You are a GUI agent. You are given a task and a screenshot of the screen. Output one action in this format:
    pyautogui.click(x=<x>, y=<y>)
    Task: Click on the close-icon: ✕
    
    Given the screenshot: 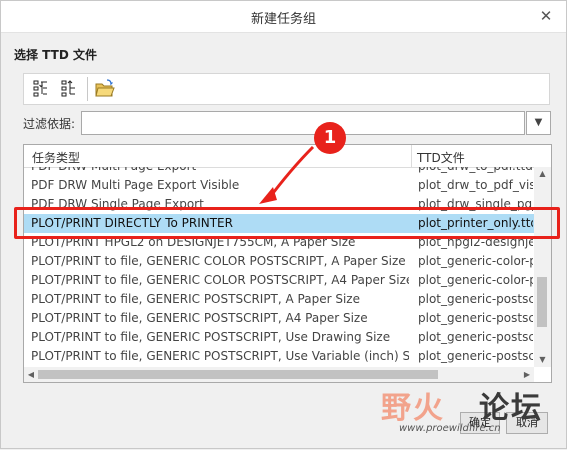 What is the action you would take?
    pyautogui.click(x=546, y=16)
    